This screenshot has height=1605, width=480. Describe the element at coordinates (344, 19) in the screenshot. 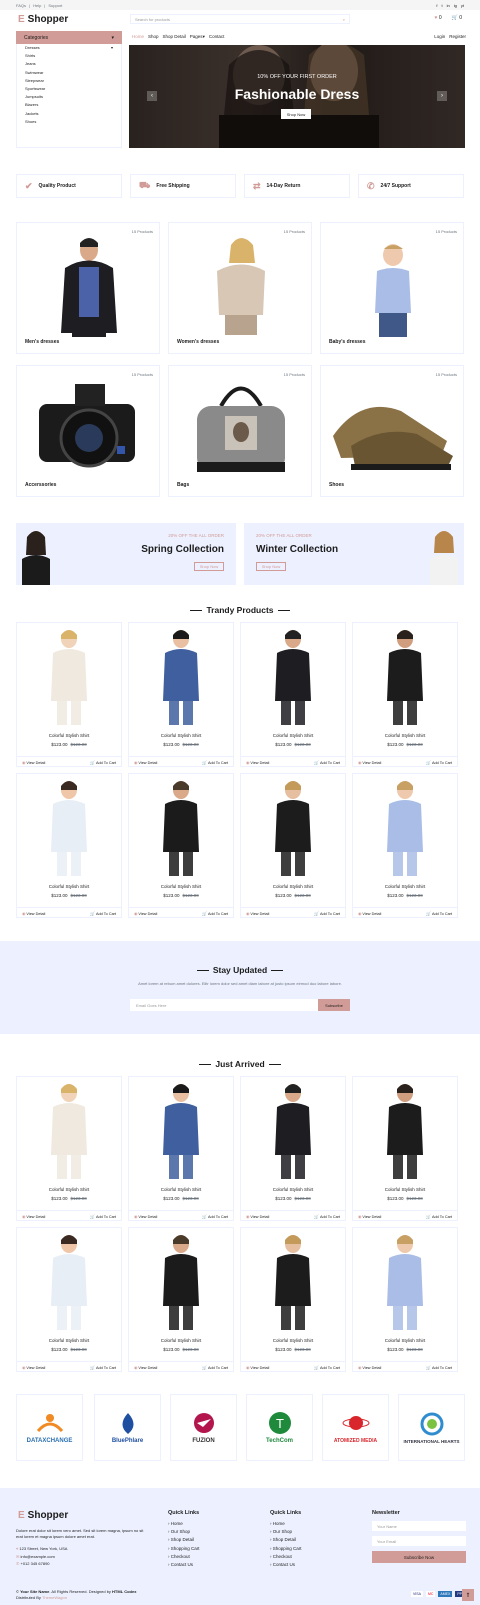

I see `search-icon: ⌕` at that location.